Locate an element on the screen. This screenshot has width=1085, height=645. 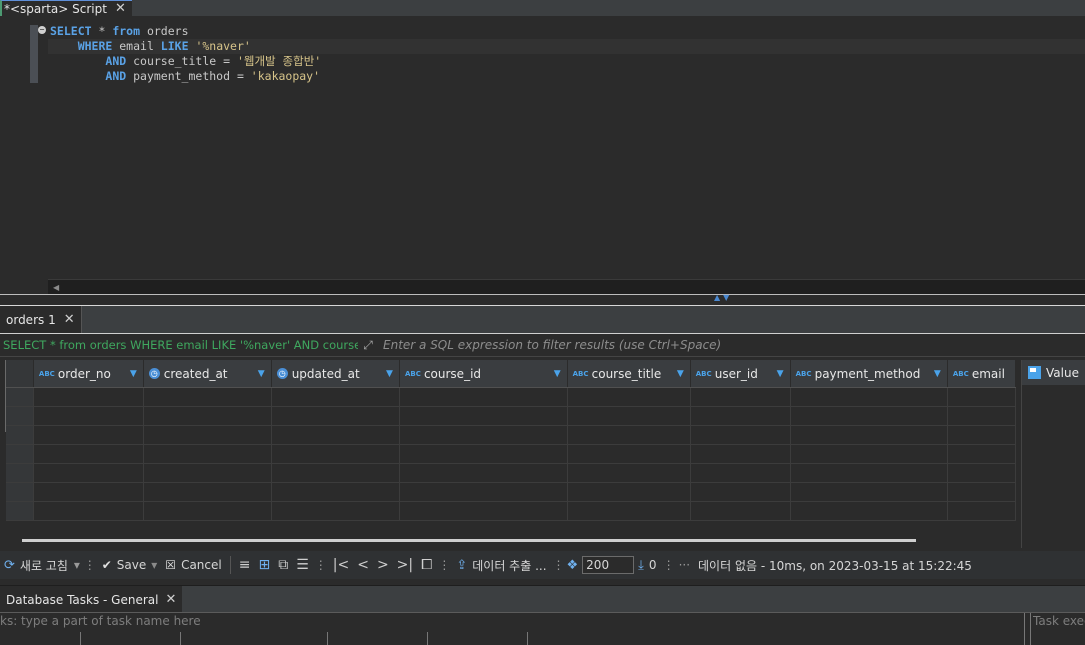
fold-icon: − is located at coordinates (42, 30).